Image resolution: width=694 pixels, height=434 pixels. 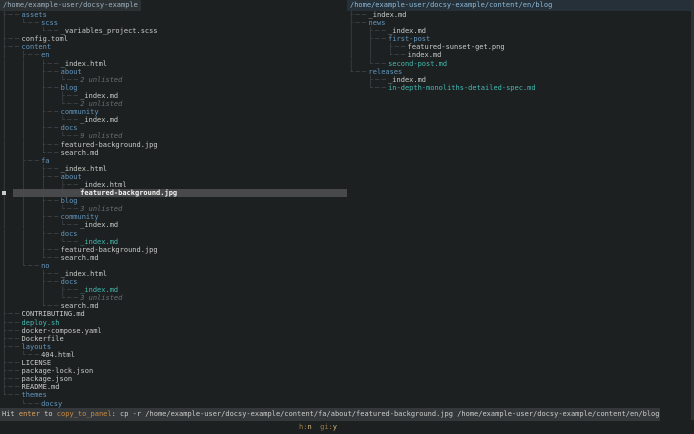 What do you see at coordinates (173, 39) in the screenshot?
I see `tree-row: ├──config.toml` at bounding box center [173, 39].